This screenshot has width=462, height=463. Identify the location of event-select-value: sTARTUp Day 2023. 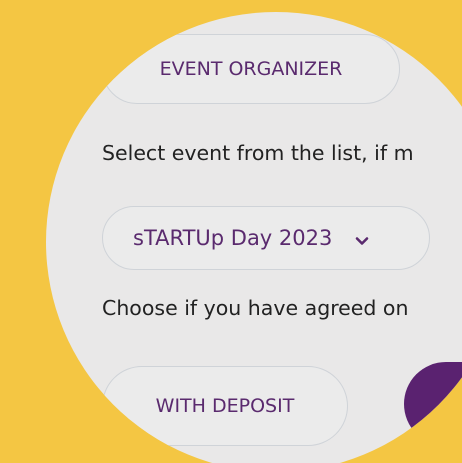
(233, 238).